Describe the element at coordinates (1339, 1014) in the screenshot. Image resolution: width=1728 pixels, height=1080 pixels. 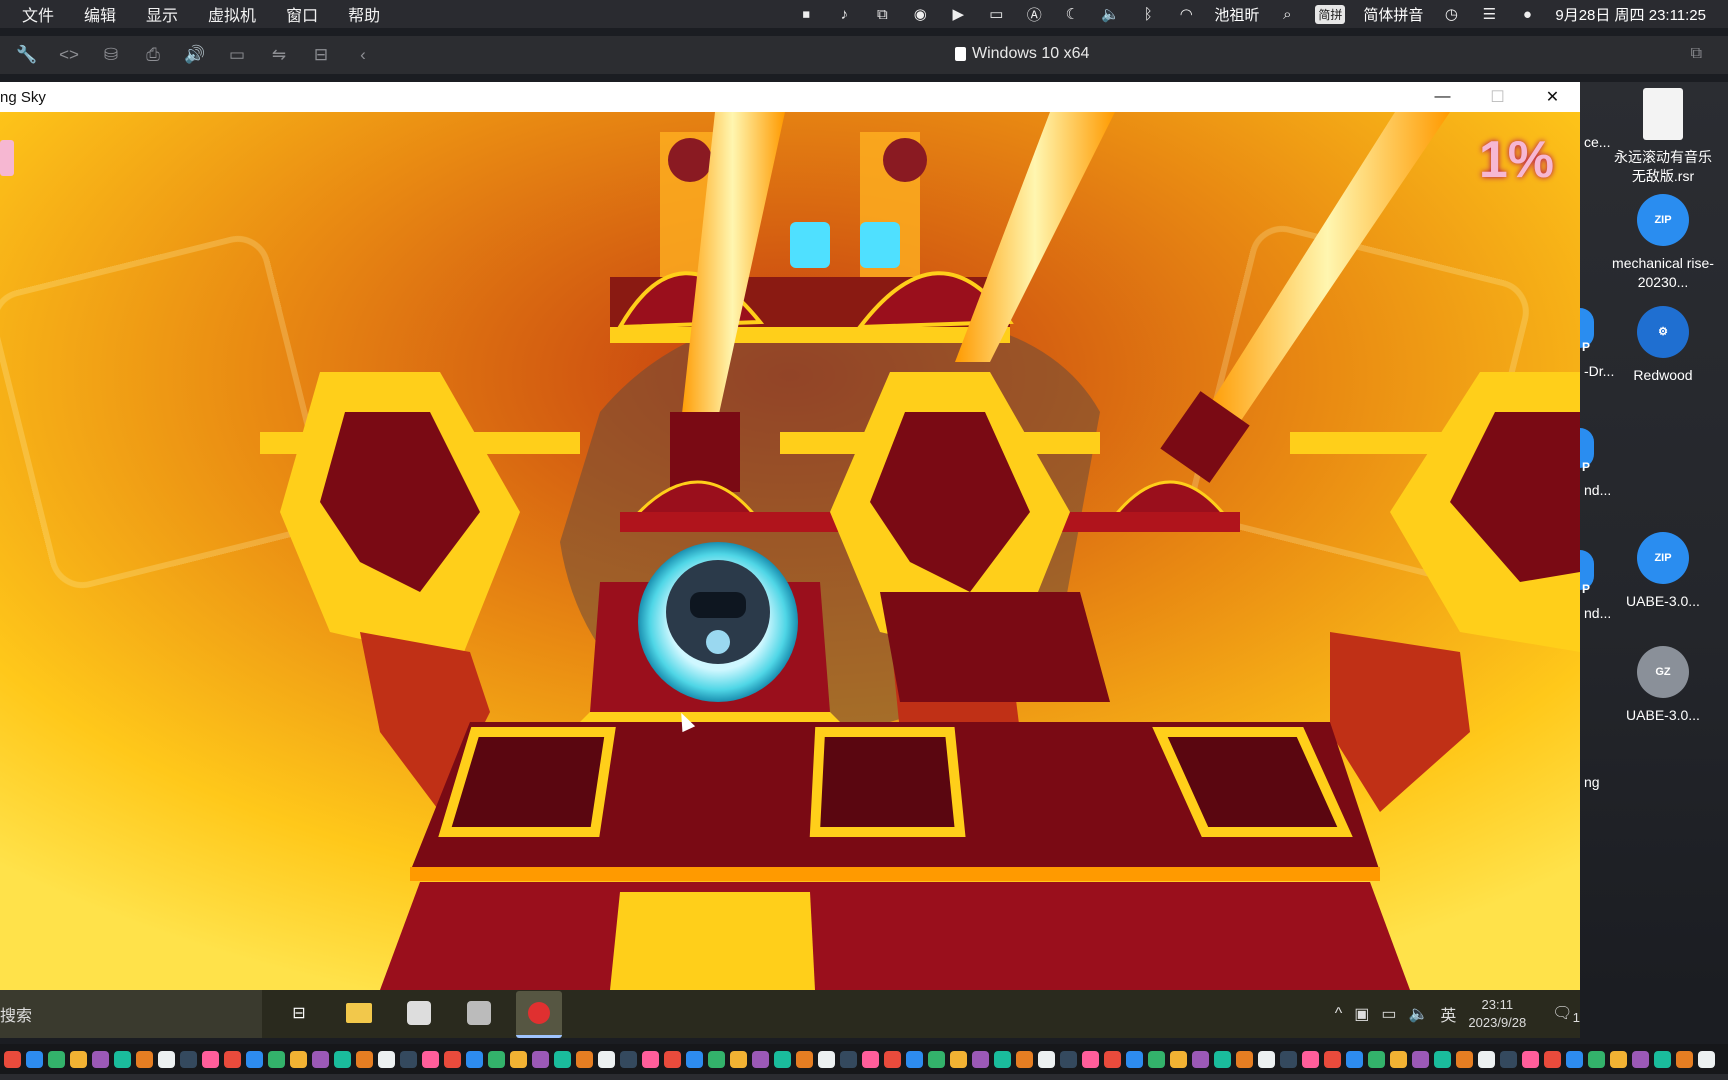
I see `chevron-up-icon: ^` at that location.